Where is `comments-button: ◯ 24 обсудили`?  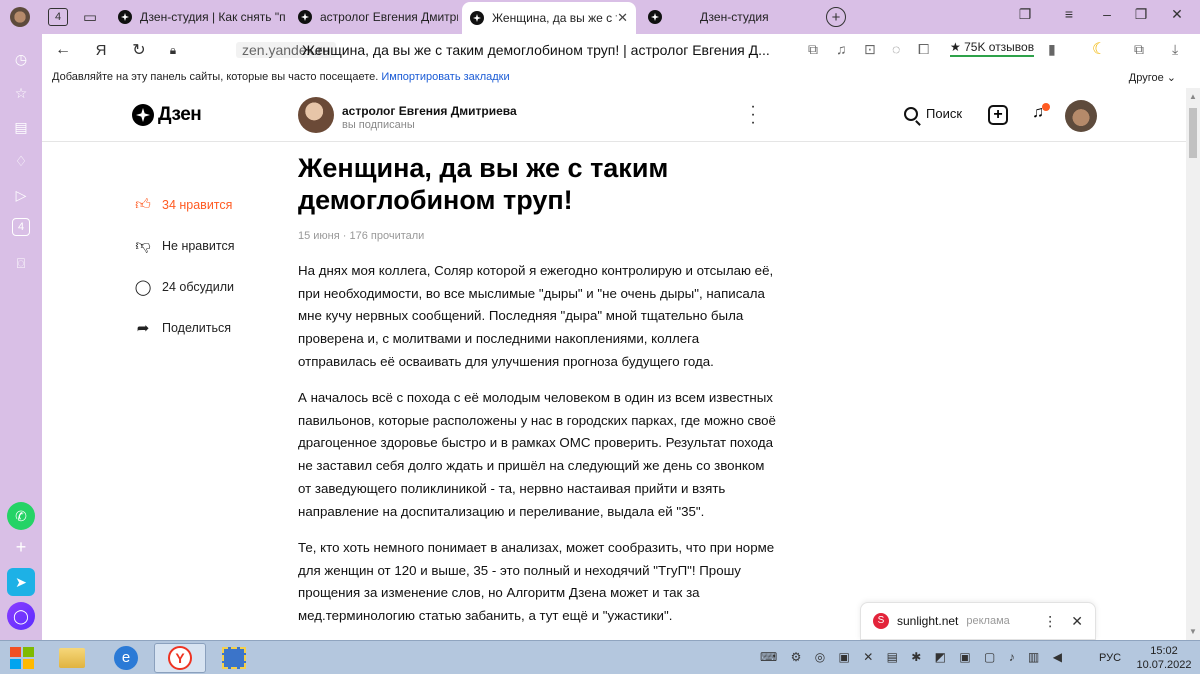 comments-button: ◯ 24 обсудили is located at coordinates (184, 287).